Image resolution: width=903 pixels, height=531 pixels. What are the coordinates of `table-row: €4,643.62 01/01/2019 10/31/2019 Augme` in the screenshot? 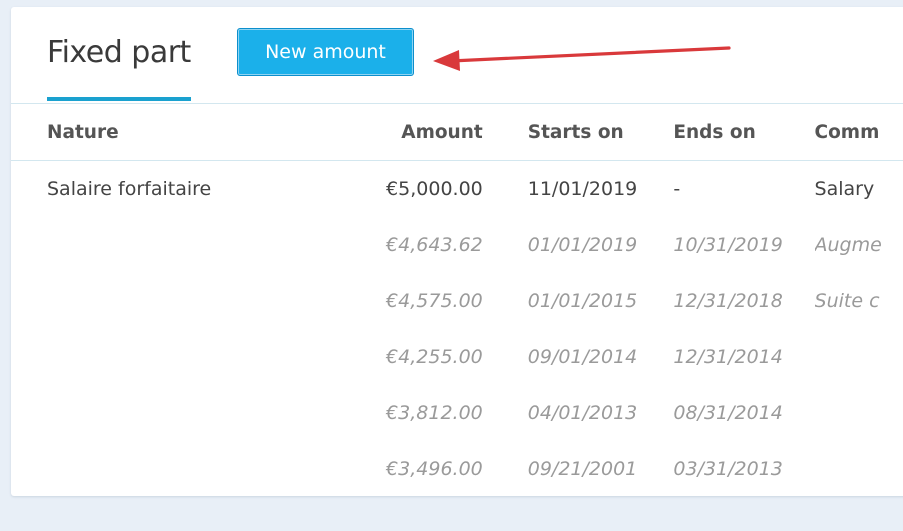 It's located at (457, 245).